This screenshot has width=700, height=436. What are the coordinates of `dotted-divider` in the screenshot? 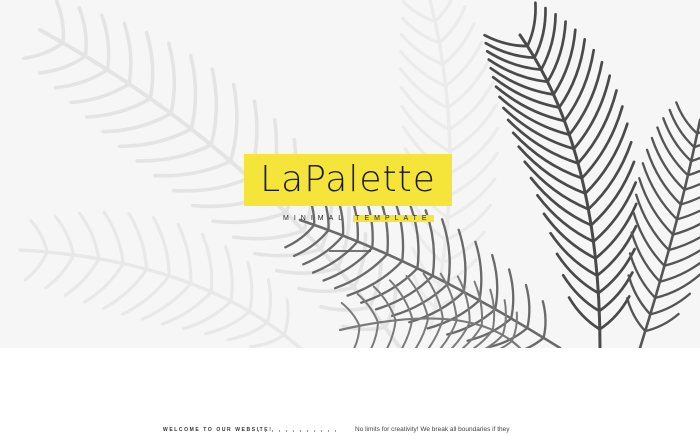 It's located at (298, 431).